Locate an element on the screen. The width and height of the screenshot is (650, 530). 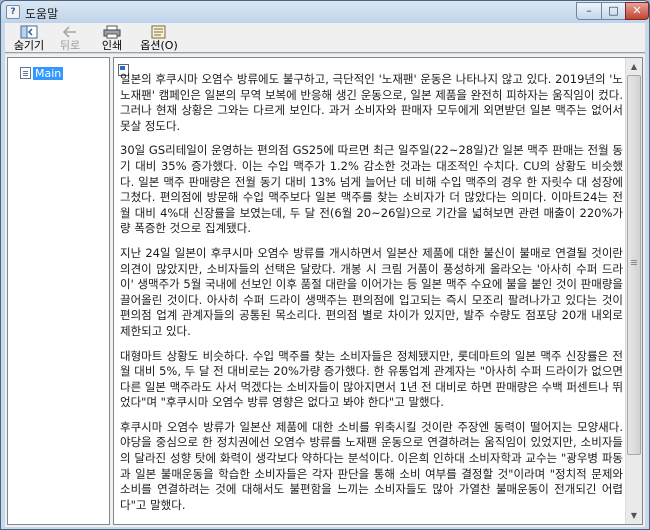
minimize-button: – is located at coordinates (589, 11).